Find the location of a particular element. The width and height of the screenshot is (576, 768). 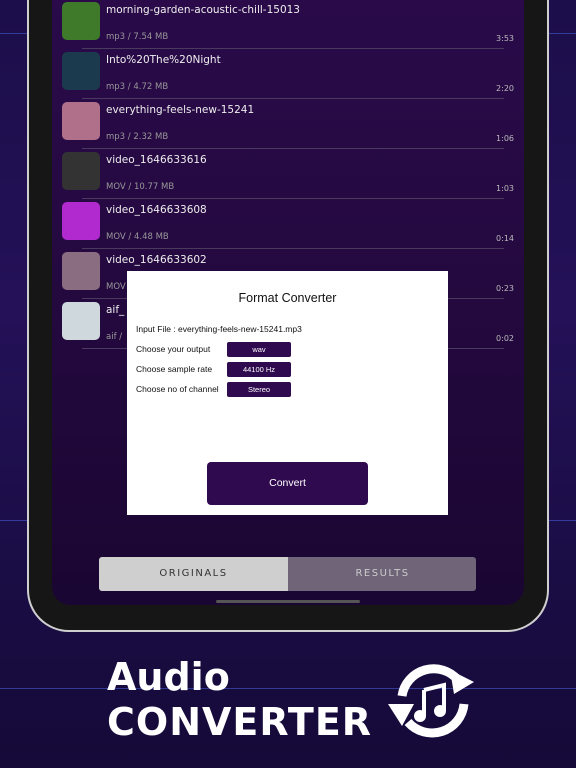

file-meta: MOV / 4.48 MB is located at coordinates (137, 237).